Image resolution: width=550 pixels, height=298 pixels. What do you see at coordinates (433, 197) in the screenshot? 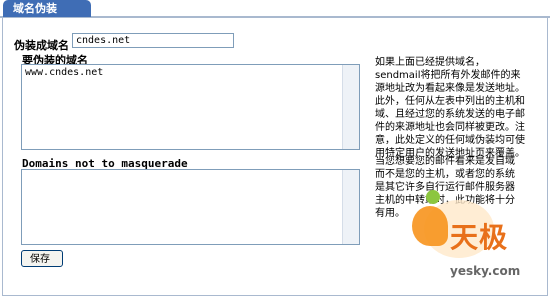
I see `logo-person-icon` at bounding box center [433, 197].